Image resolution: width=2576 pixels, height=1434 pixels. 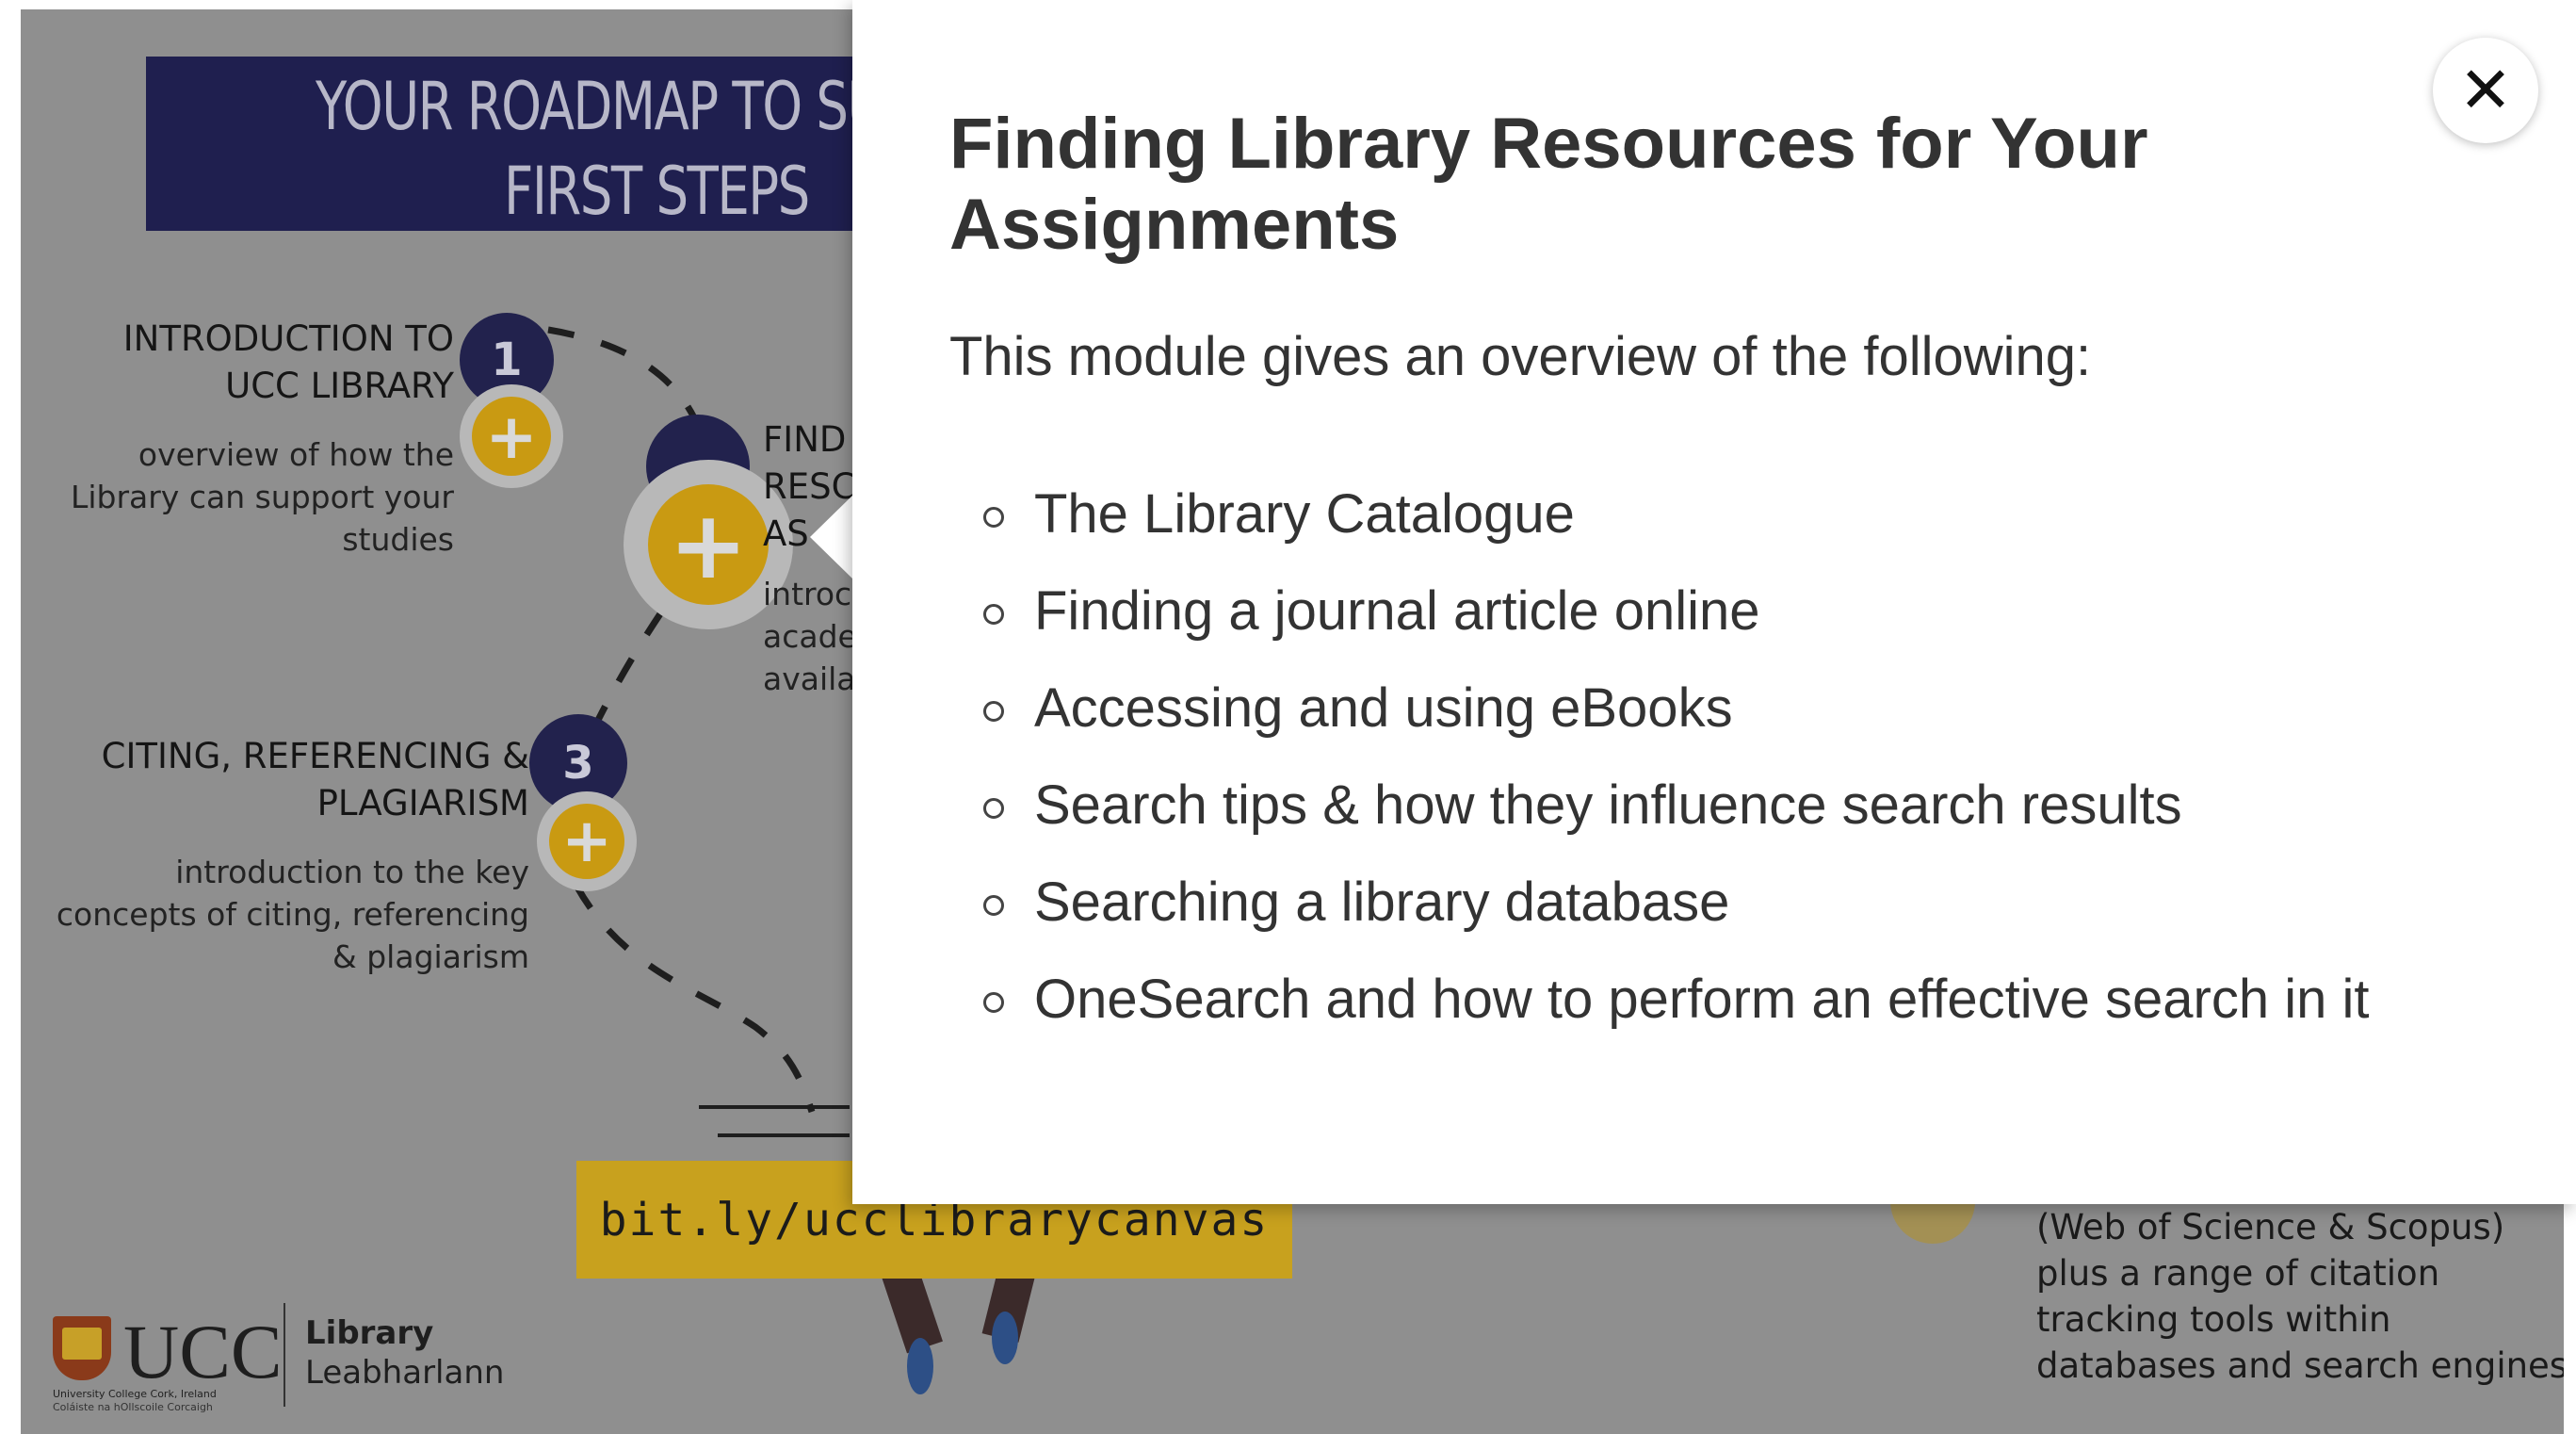 I want to click on close-button: ✕, so click(x=2485, y=90).